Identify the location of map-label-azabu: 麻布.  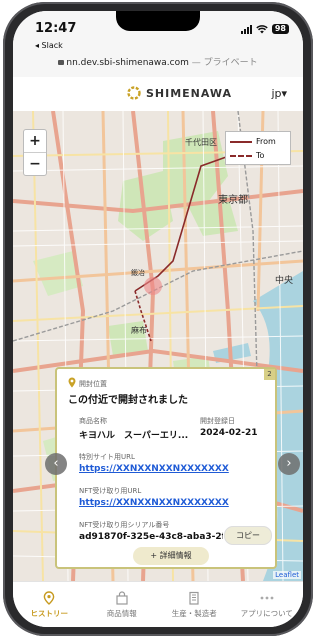
(139, 330).